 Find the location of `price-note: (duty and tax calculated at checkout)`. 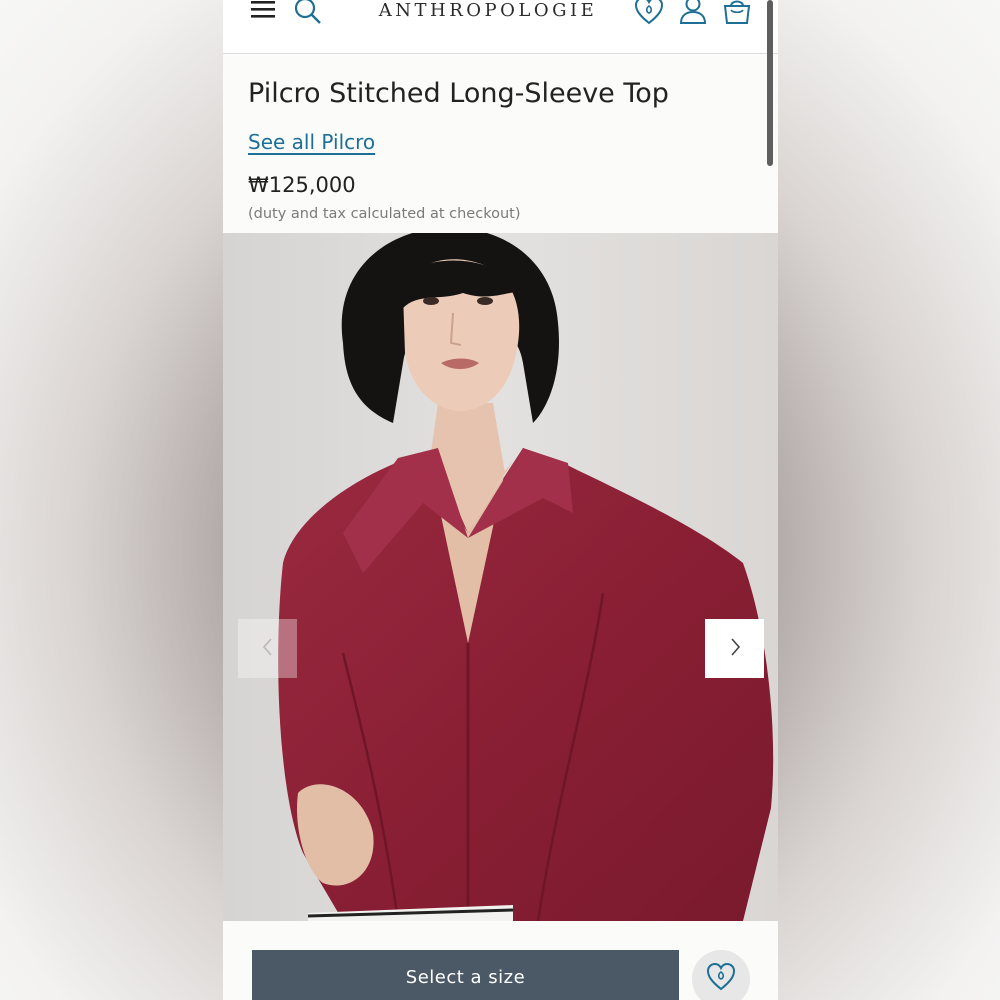

price-note: (duty and tax calculated at checkout) is located at coordinates (384, 214).